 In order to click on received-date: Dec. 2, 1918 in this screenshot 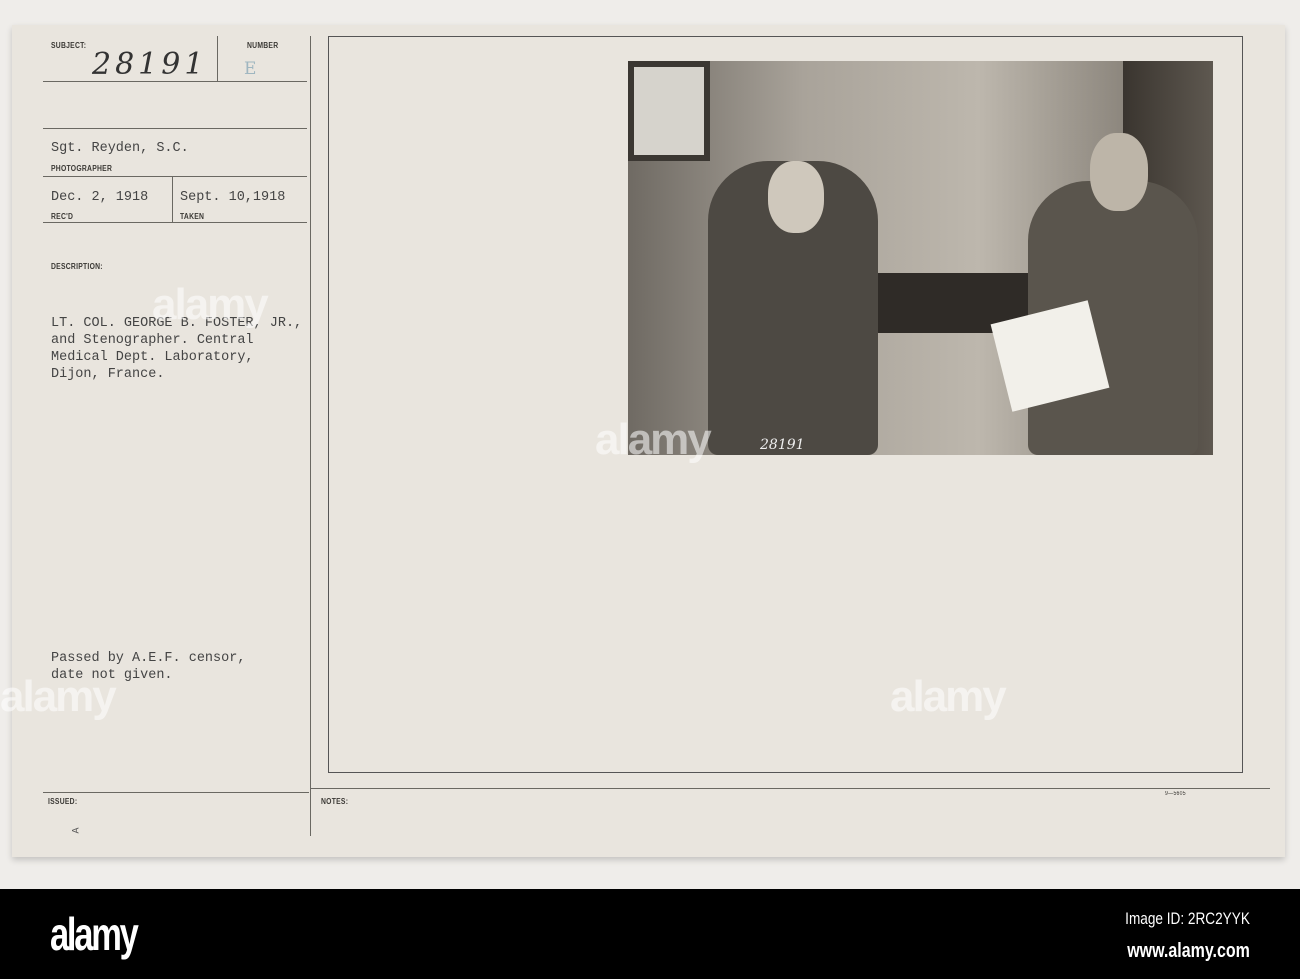, I will do `click(100, 197)`.